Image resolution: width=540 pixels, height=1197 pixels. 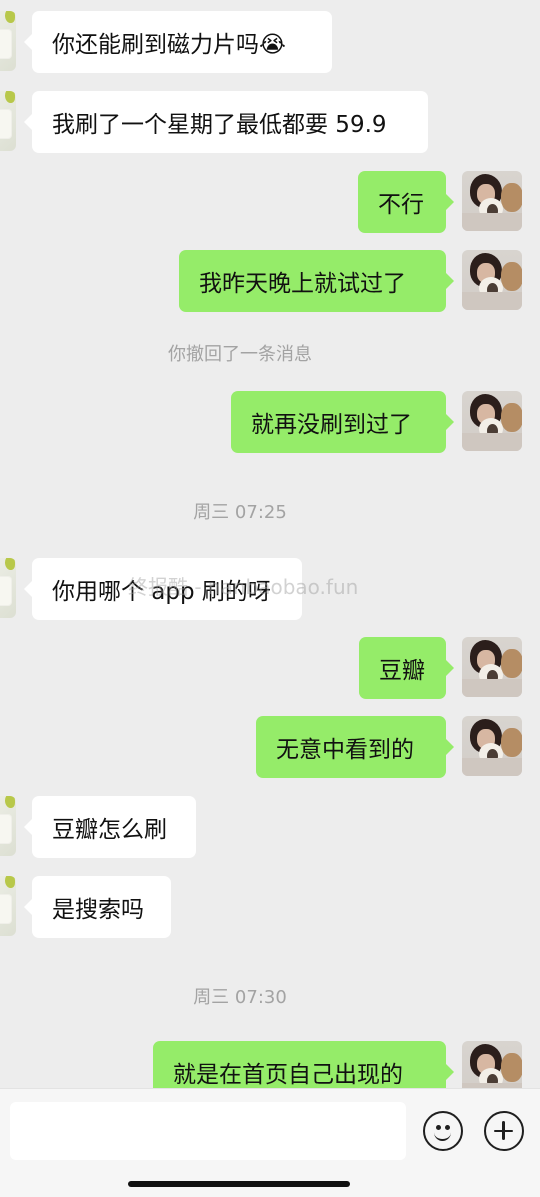 What do you see at coordinates (288, 1075) in the screenshot?
I see `message-text: 就是在首页自己出现的` at bounding box center [288, 1075].